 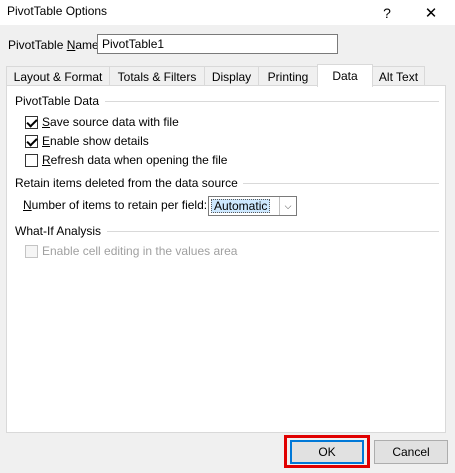 I want to click on enable-show-details-checkbox: Enable show details, so click(x=87, y=141).